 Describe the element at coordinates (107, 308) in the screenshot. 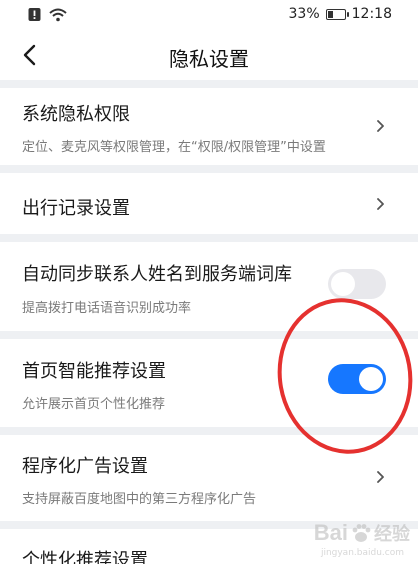

I see `item-subtitle: 提高拨打电话语音识别成功率` at that location.